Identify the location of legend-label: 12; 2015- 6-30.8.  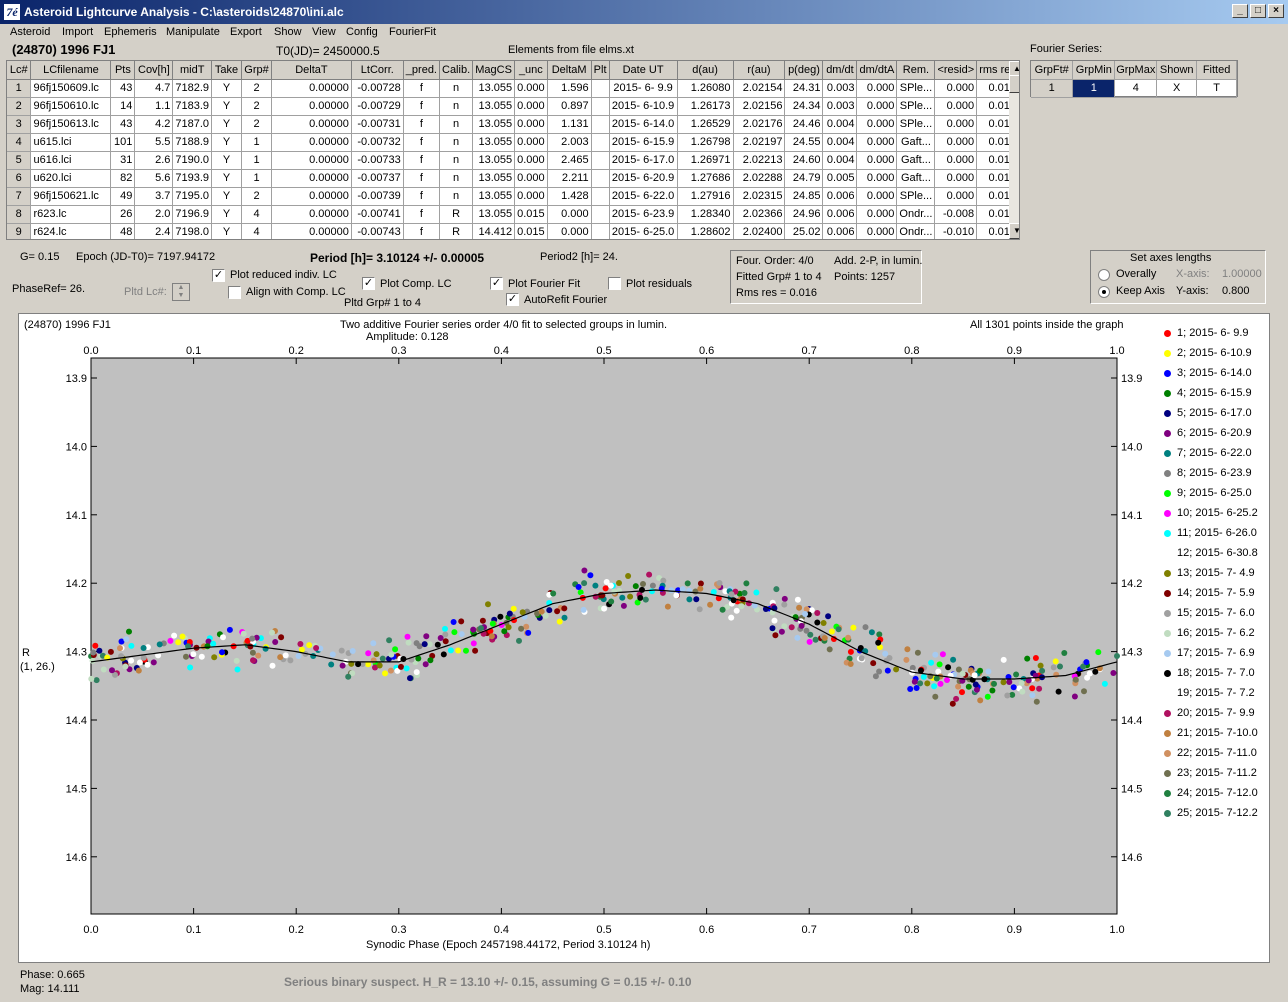
(1217, 553).